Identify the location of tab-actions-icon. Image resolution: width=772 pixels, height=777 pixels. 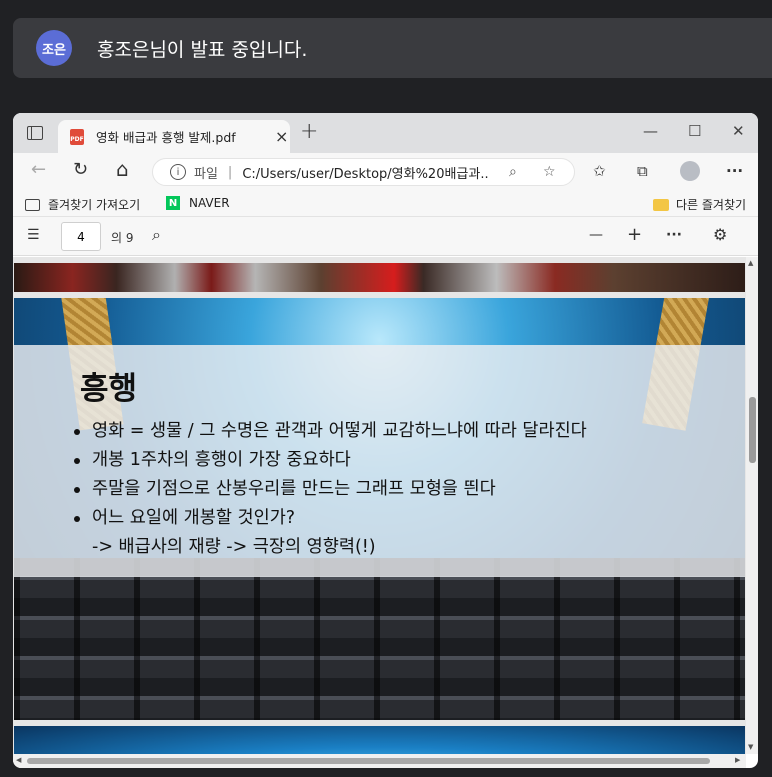
(35, 133).